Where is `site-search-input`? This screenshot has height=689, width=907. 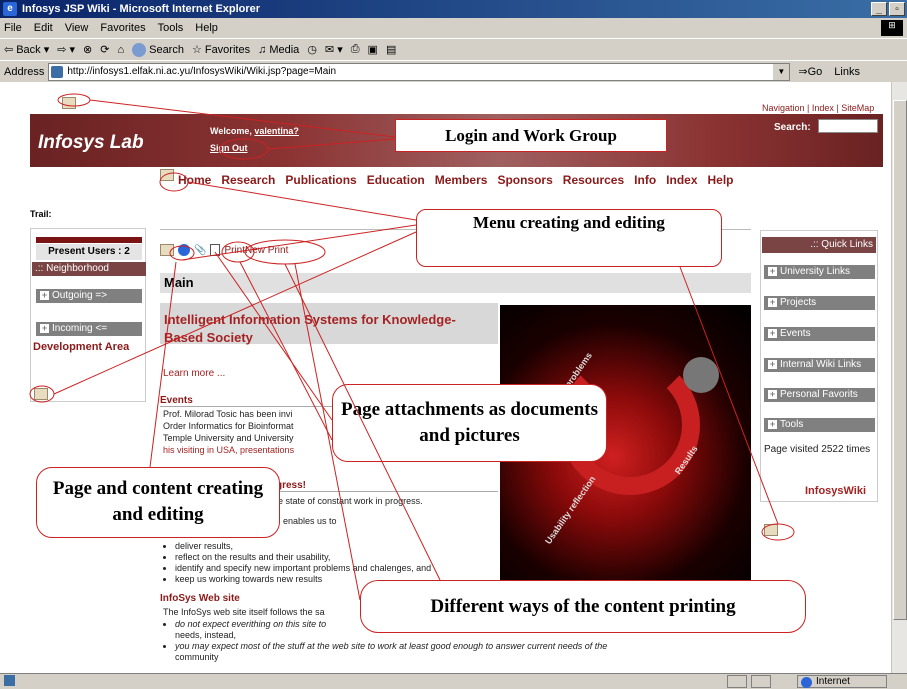 site-search-input is located at coordinates (848, 126).